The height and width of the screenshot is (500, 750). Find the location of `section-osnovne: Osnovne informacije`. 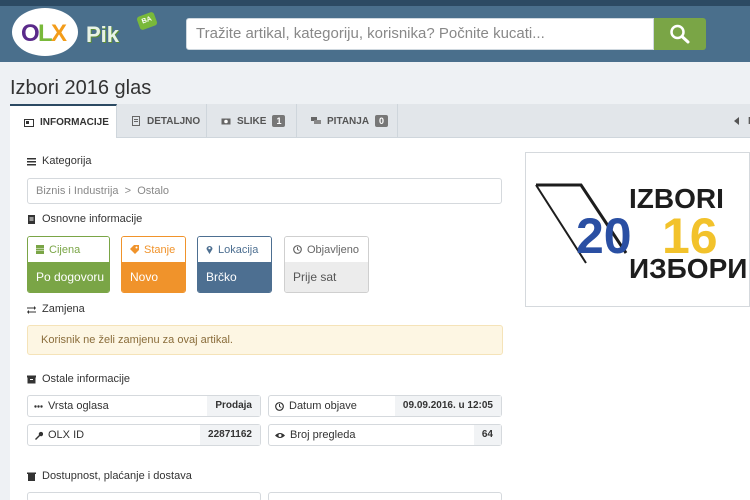

section-osnovne: Osnovne informacije is located at coordinates (84, 219).